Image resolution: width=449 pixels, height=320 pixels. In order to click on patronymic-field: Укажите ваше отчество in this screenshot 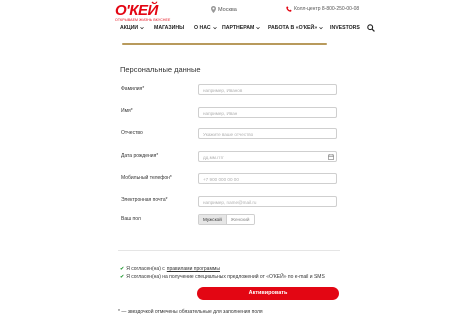, I will do `click(267, 133)`.